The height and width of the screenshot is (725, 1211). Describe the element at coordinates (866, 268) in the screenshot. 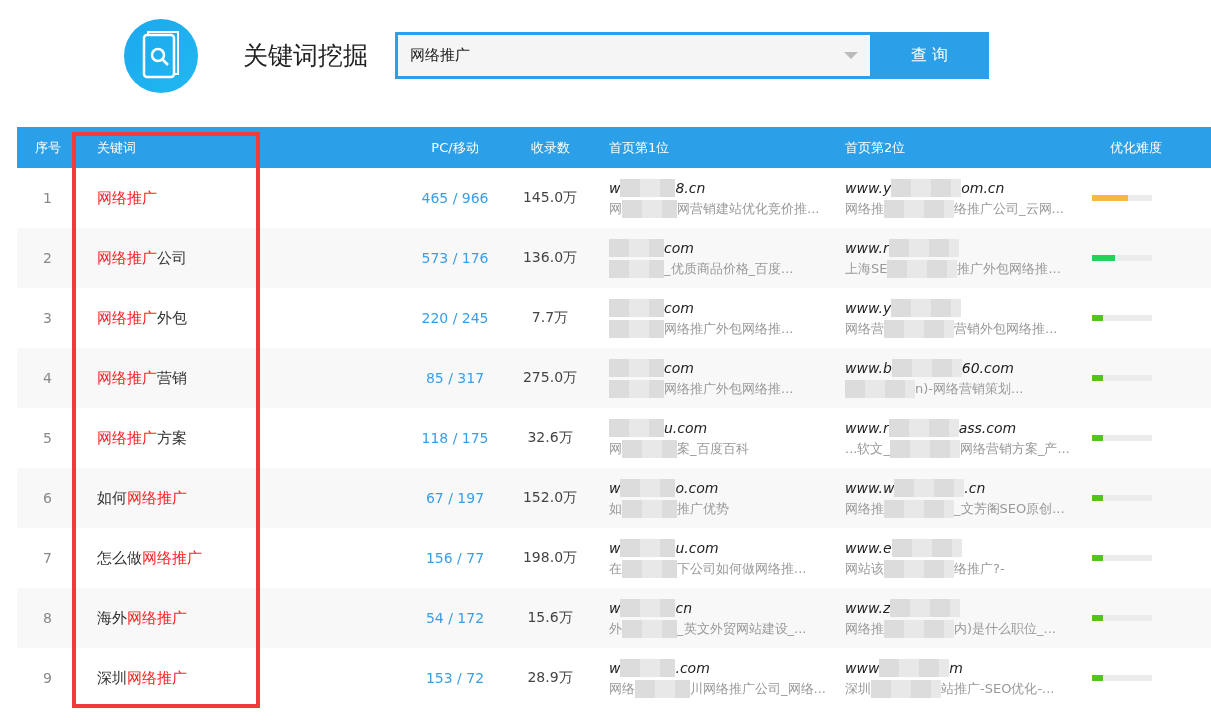

I see `site-title-start: 上海SE` at that location.